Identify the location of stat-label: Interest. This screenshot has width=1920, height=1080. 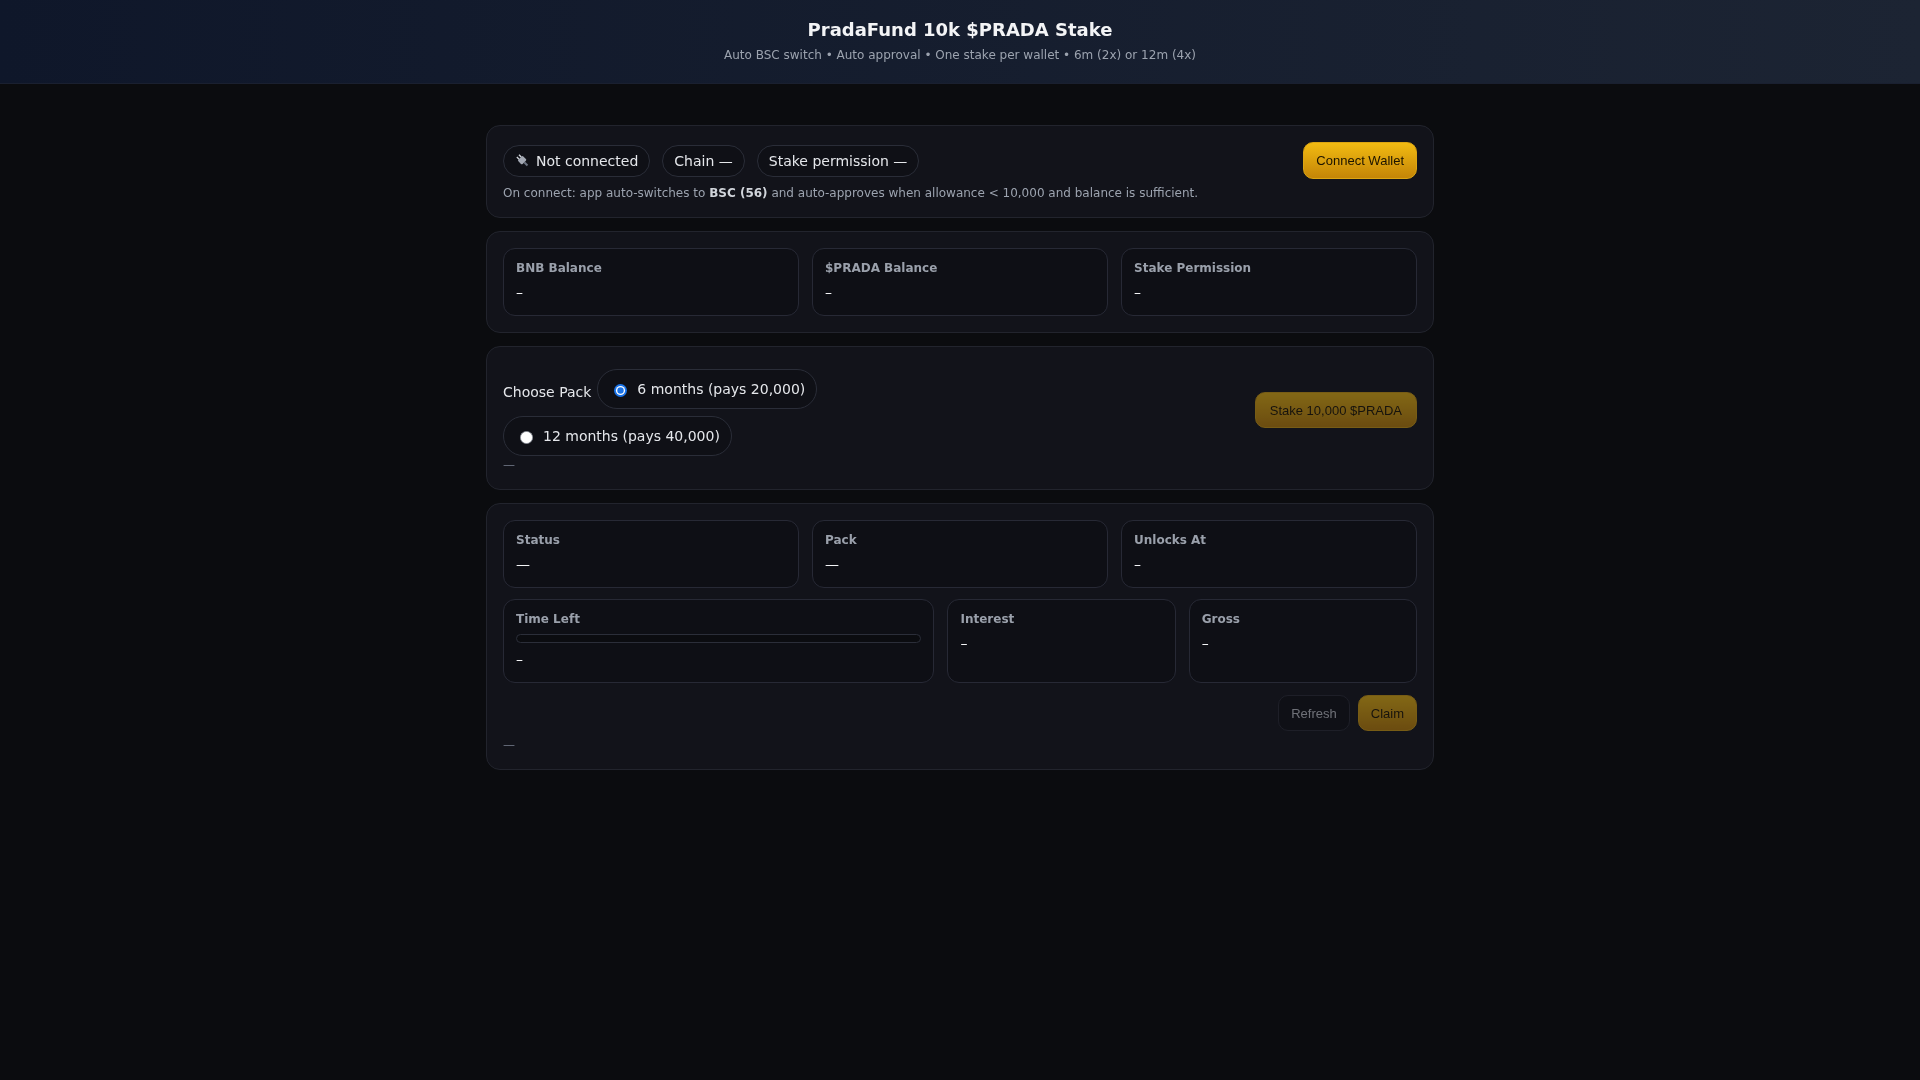
(988, 619).